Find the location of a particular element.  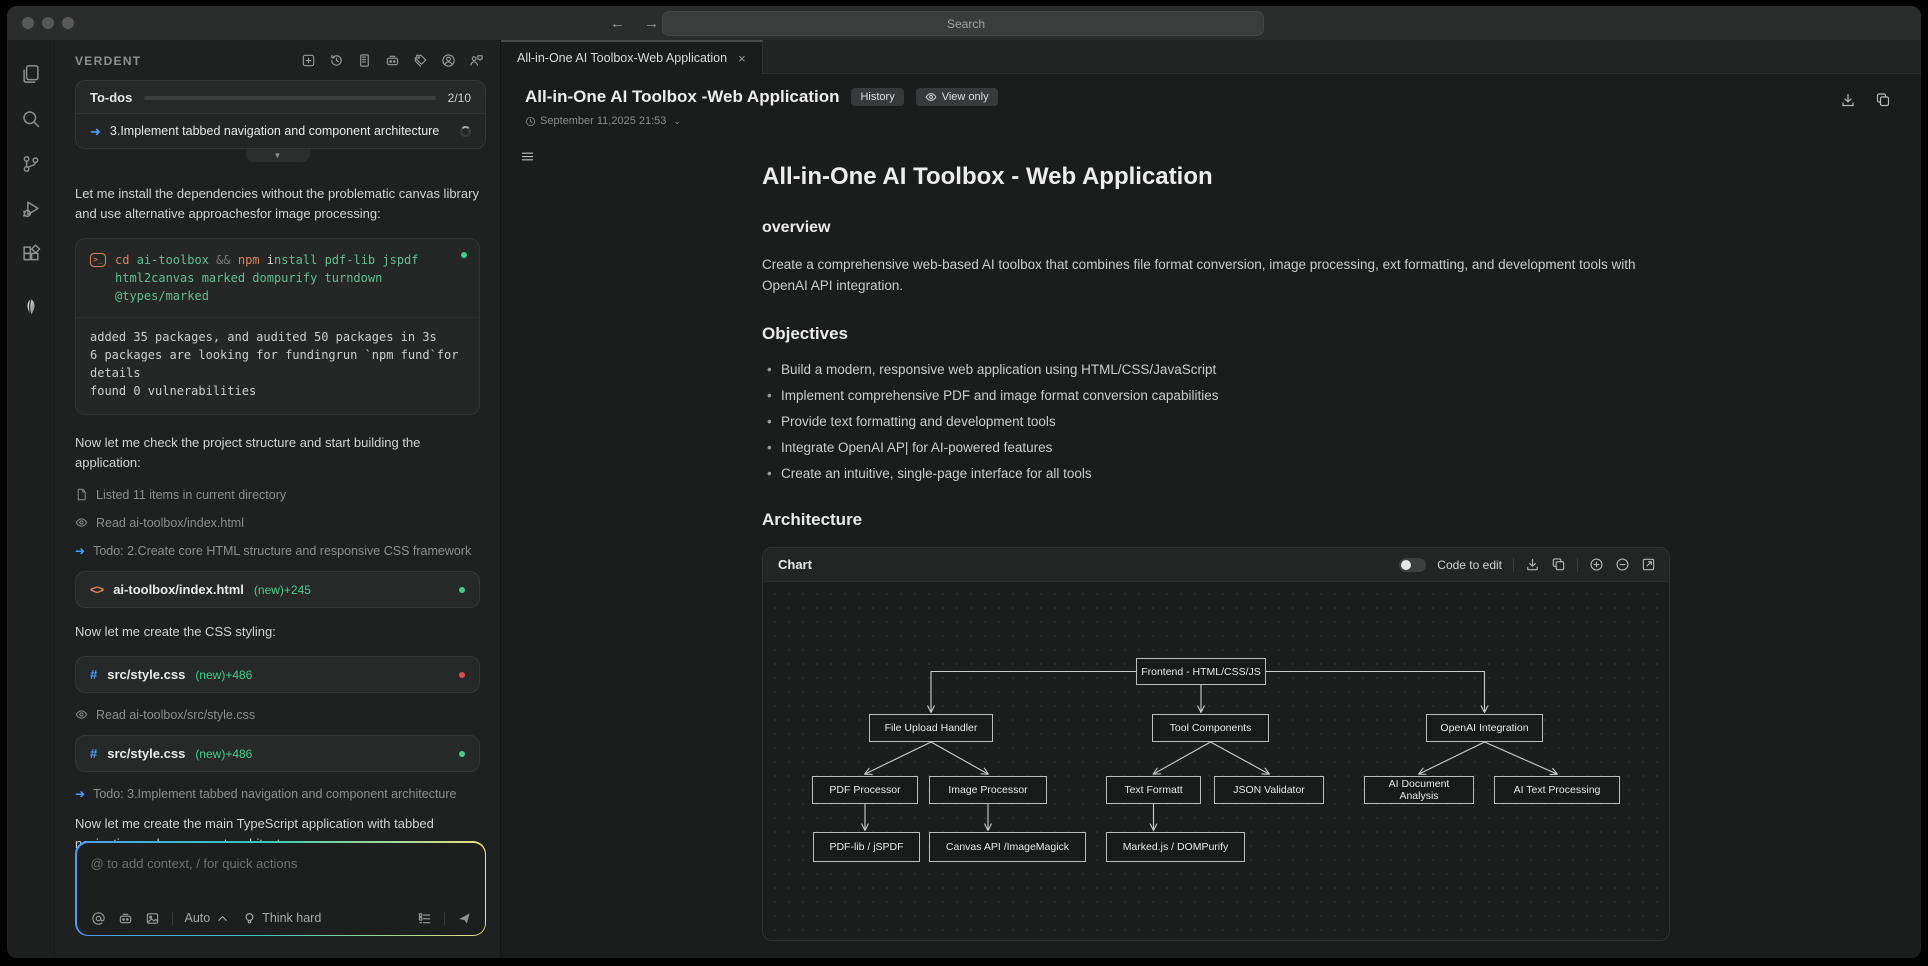

window-controls is located at coordinates (48, 23).